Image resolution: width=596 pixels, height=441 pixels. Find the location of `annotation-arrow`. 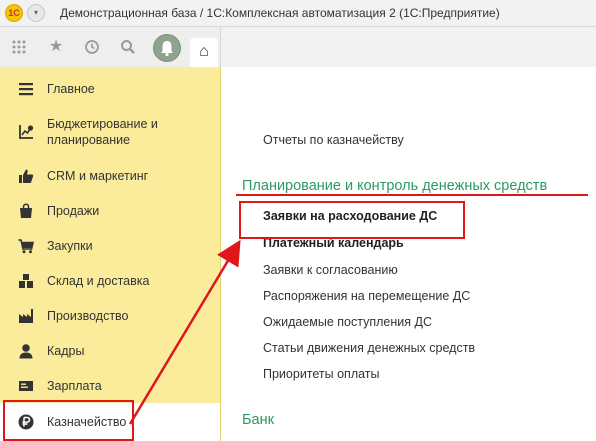

annotation-arrow is located at coordinates (184, 332).